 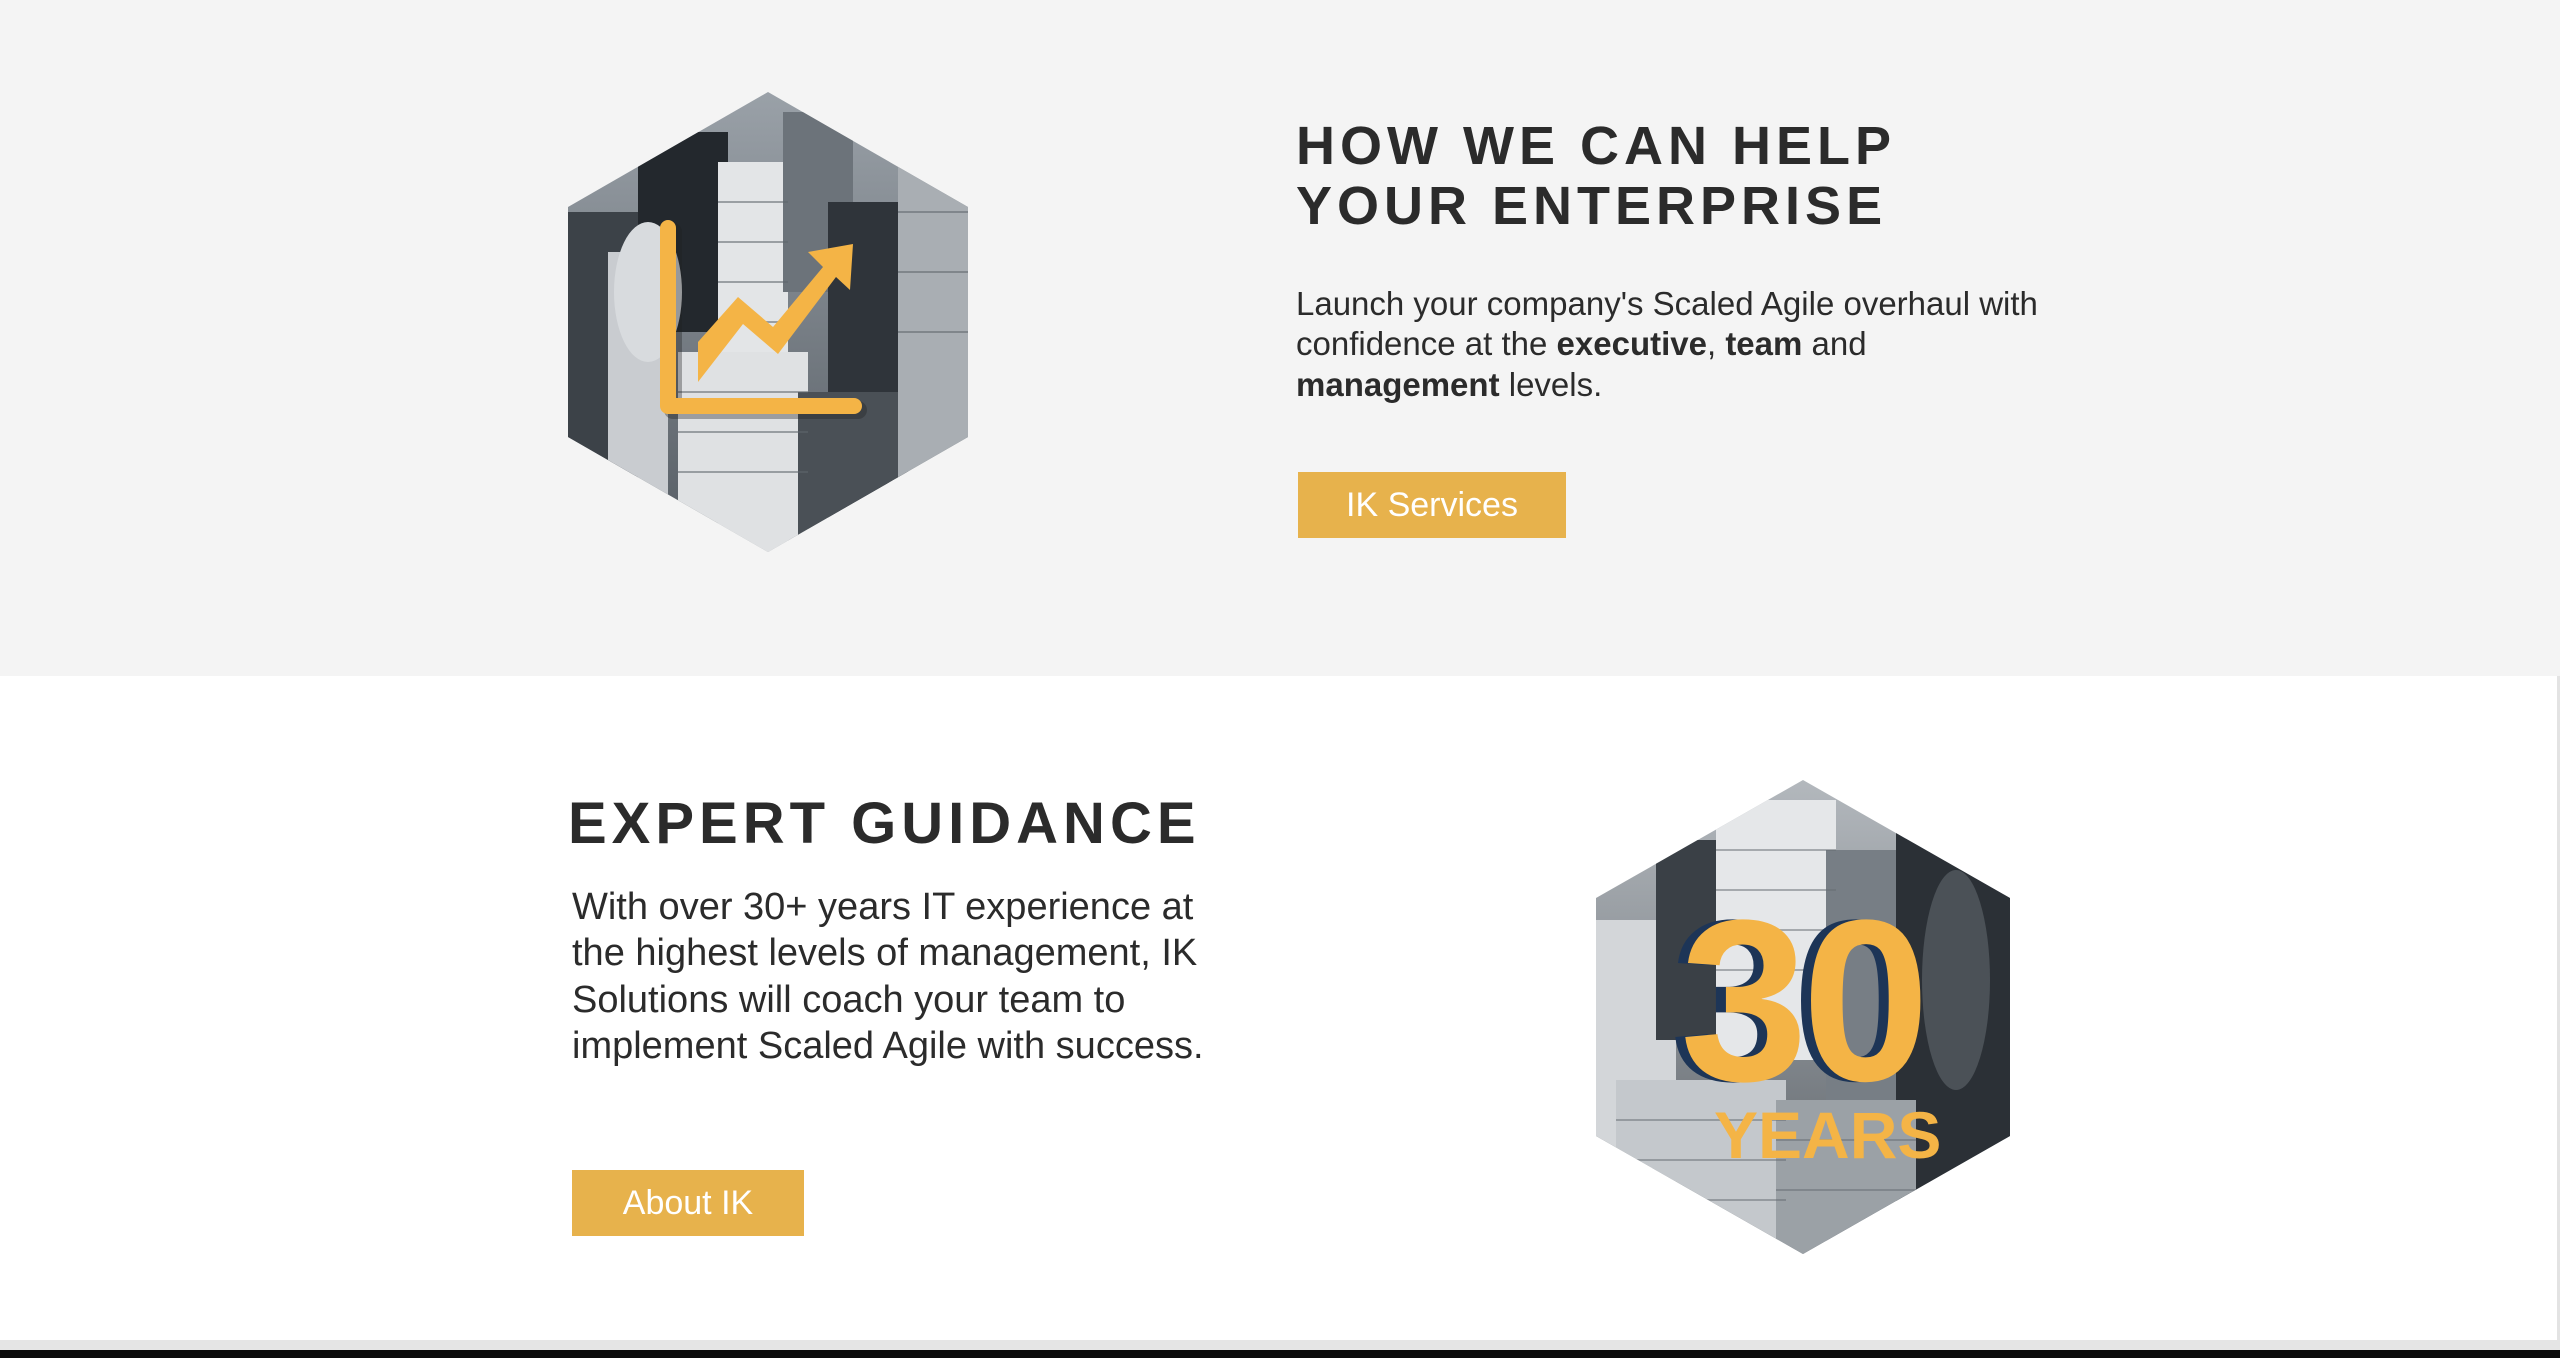 What do you see at coordinates (1592, 206) in the screenshot?
I see `enterprise-heading-line2: YOUR ENTERPRISE` at bounding box center [1592, 206].